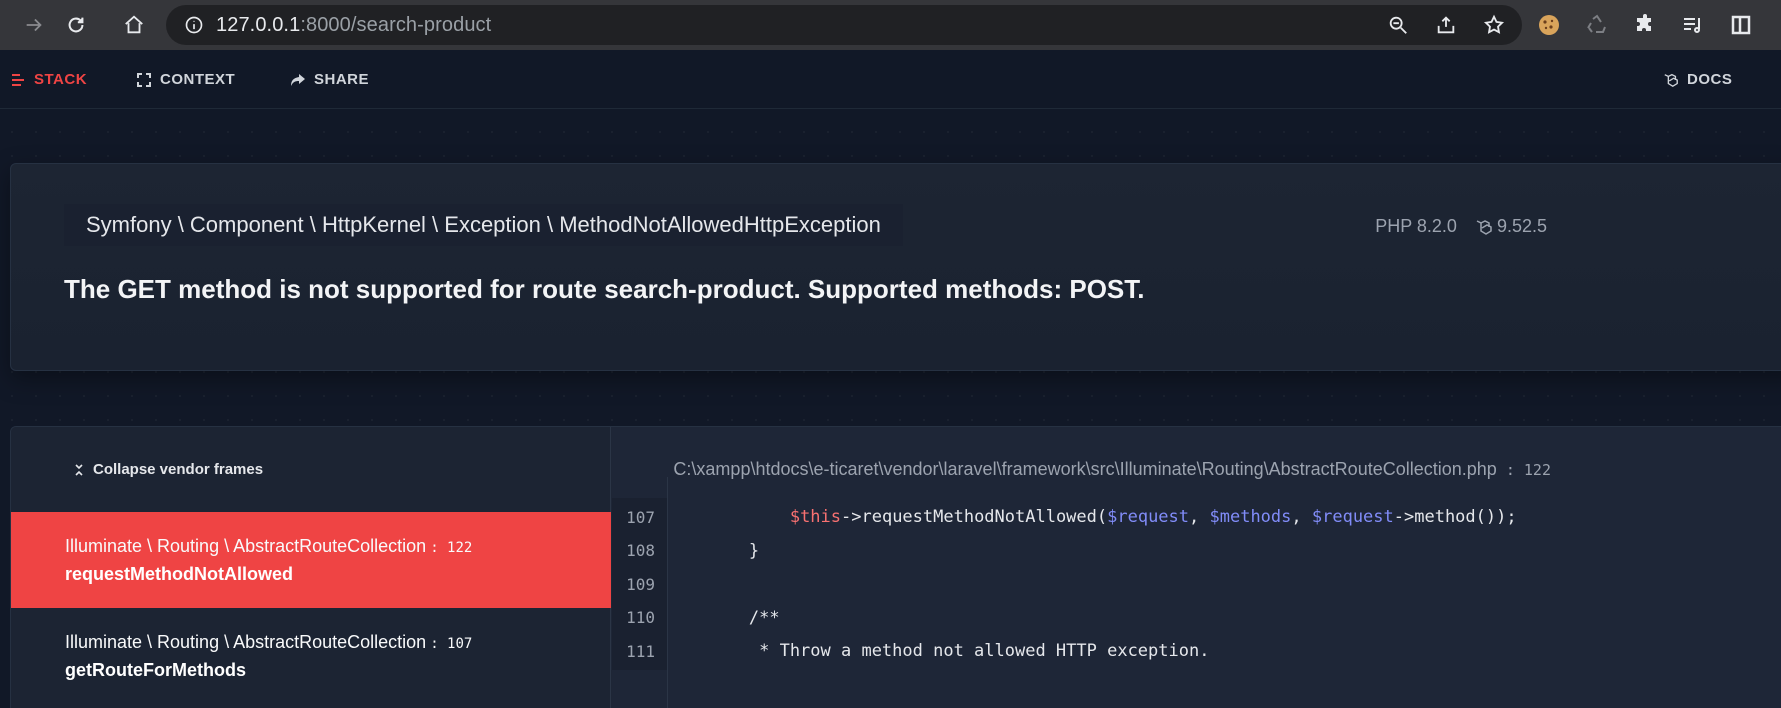 Image resolution: width=1781 pixels, height=708 pixels. Describe the element at coordinates (298, 79) in the screenshot. I see `share-arrow-icon` at that location.